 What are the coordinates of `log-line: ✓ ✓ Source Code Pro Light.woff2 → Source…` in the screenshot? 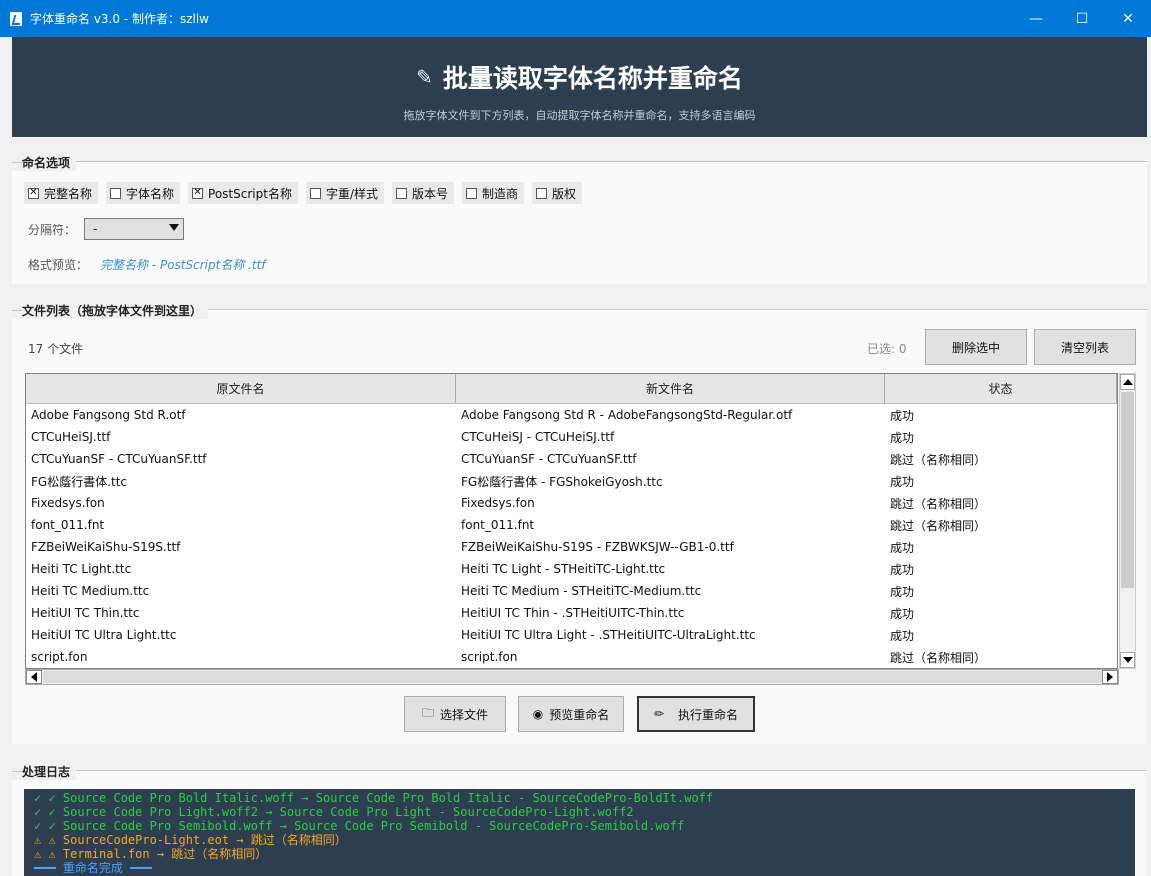 It's located at (334, 812).